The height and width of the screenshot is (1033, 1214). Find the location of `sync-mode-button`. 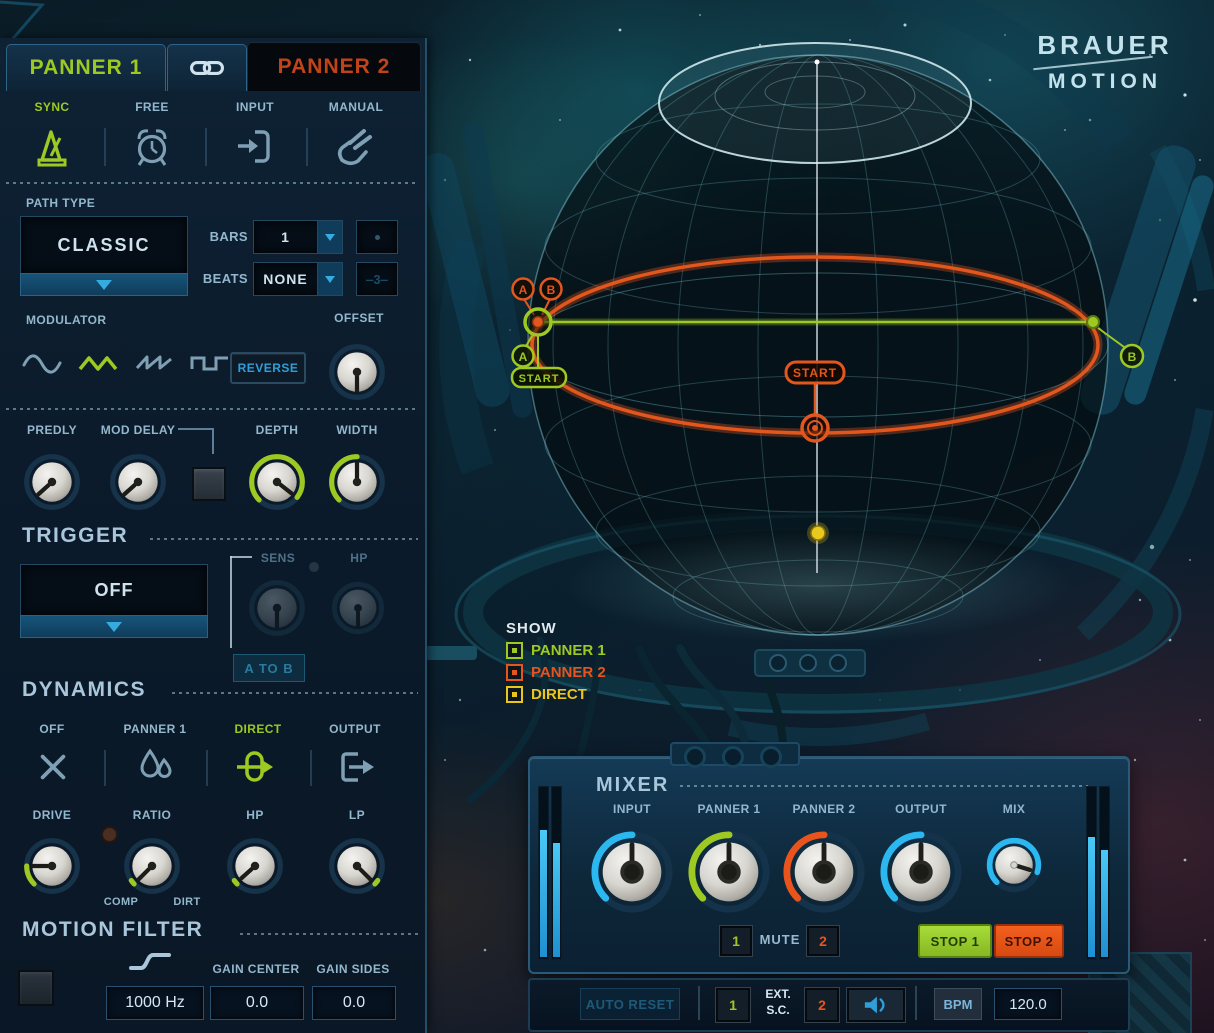

sync-mode-button is located at coordinates (52, 147).